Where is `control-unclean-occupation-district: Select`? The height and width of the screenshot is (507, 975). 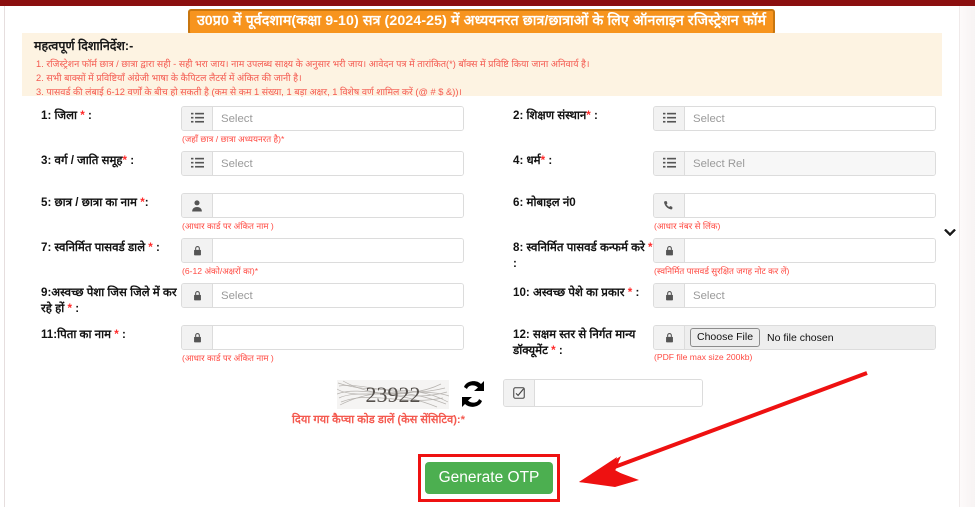 control-unclean-occupation-district: Select is located at coordinates (568, 271).